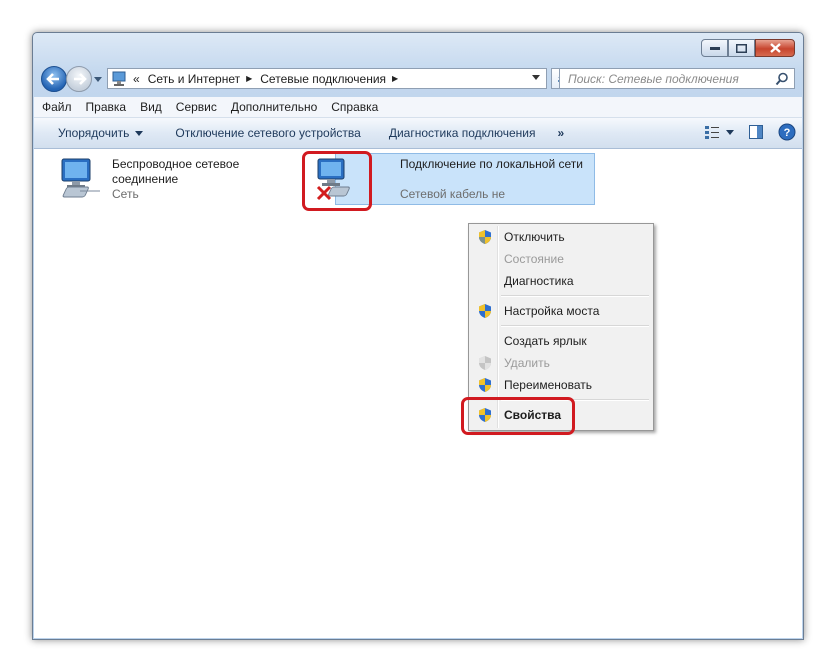  What do you see at coordinates (453, 194) in the screenshot?
I see `connection-status: Сетевой кабель не` at bounding box center [453, 194].